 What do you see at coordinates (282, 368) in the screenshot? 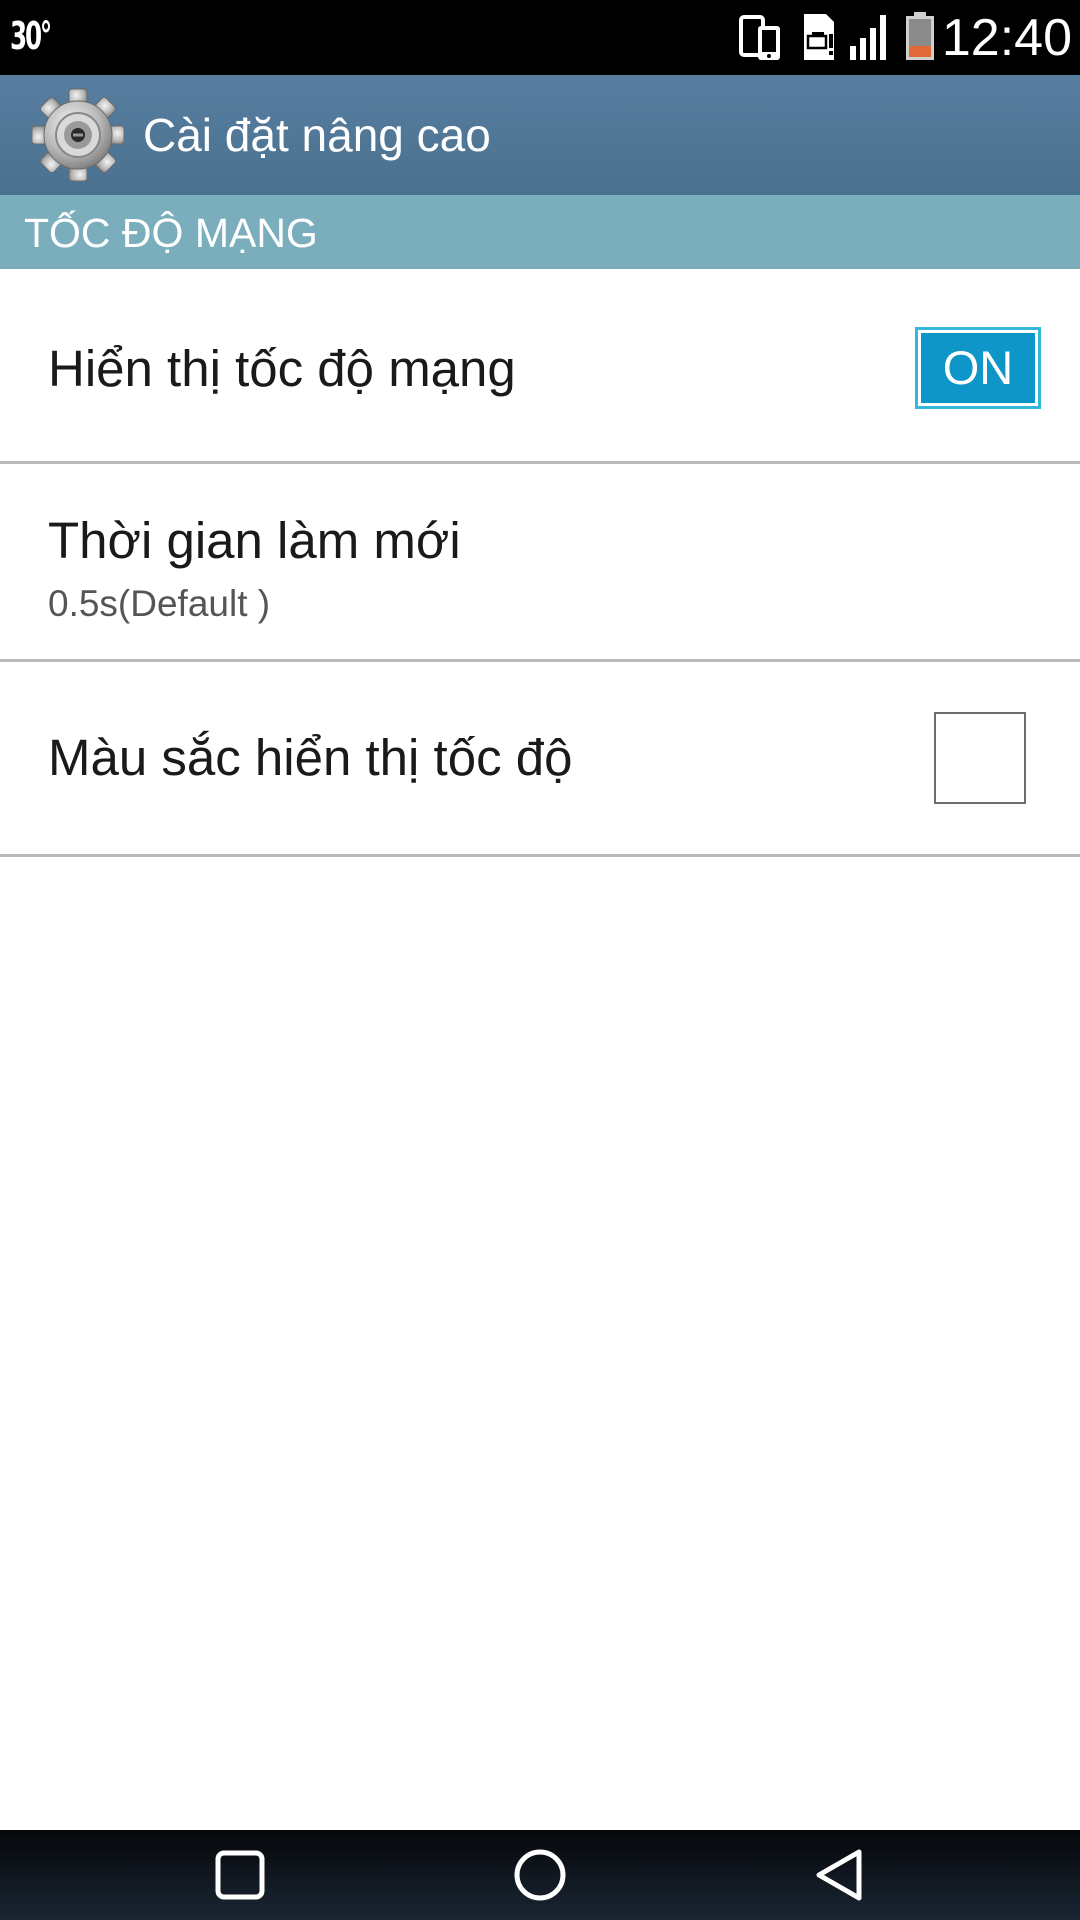
I see `setting-title: Hiển thị tốc độ mạng` at bounding box center [282, 368].